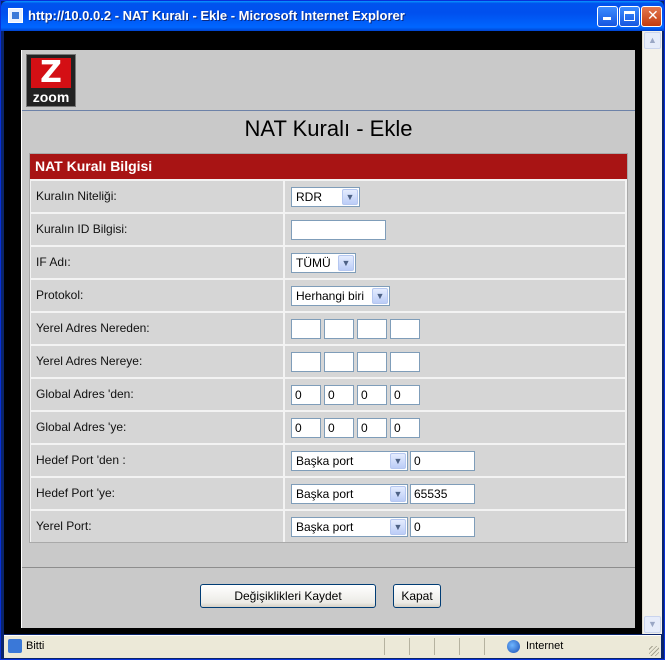 Image resolution: width=665 pixels, height=660 pixels. Describe the element at coordinates (652, 40) in the screenshot. I see `scroll-up-icon: ▲` at that location.